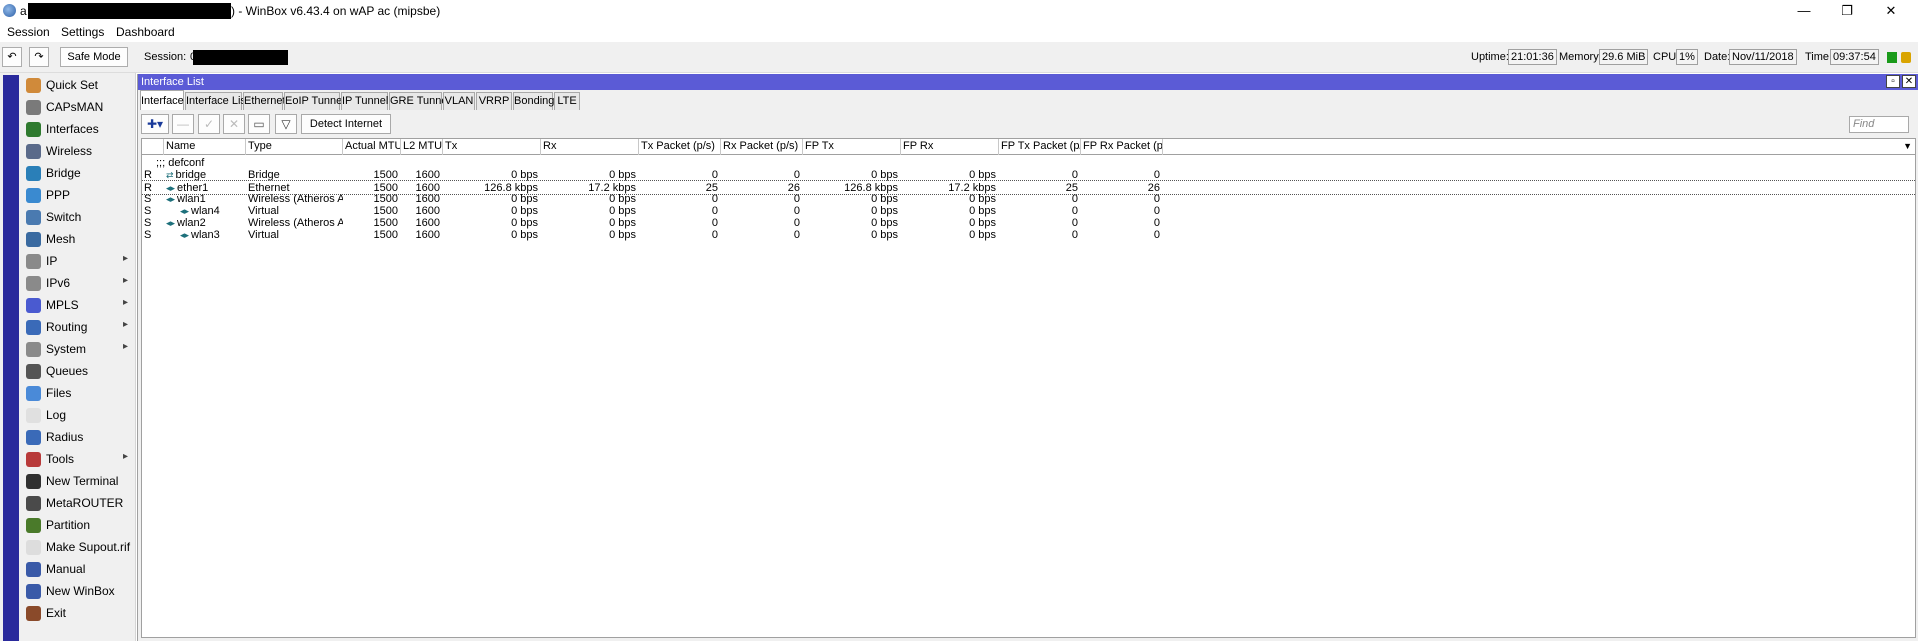 This screenshot has width=1918, height=641. Describe the element at coordinates (165, 57) in the screenshot. I see `session-label: Session:` at that location.